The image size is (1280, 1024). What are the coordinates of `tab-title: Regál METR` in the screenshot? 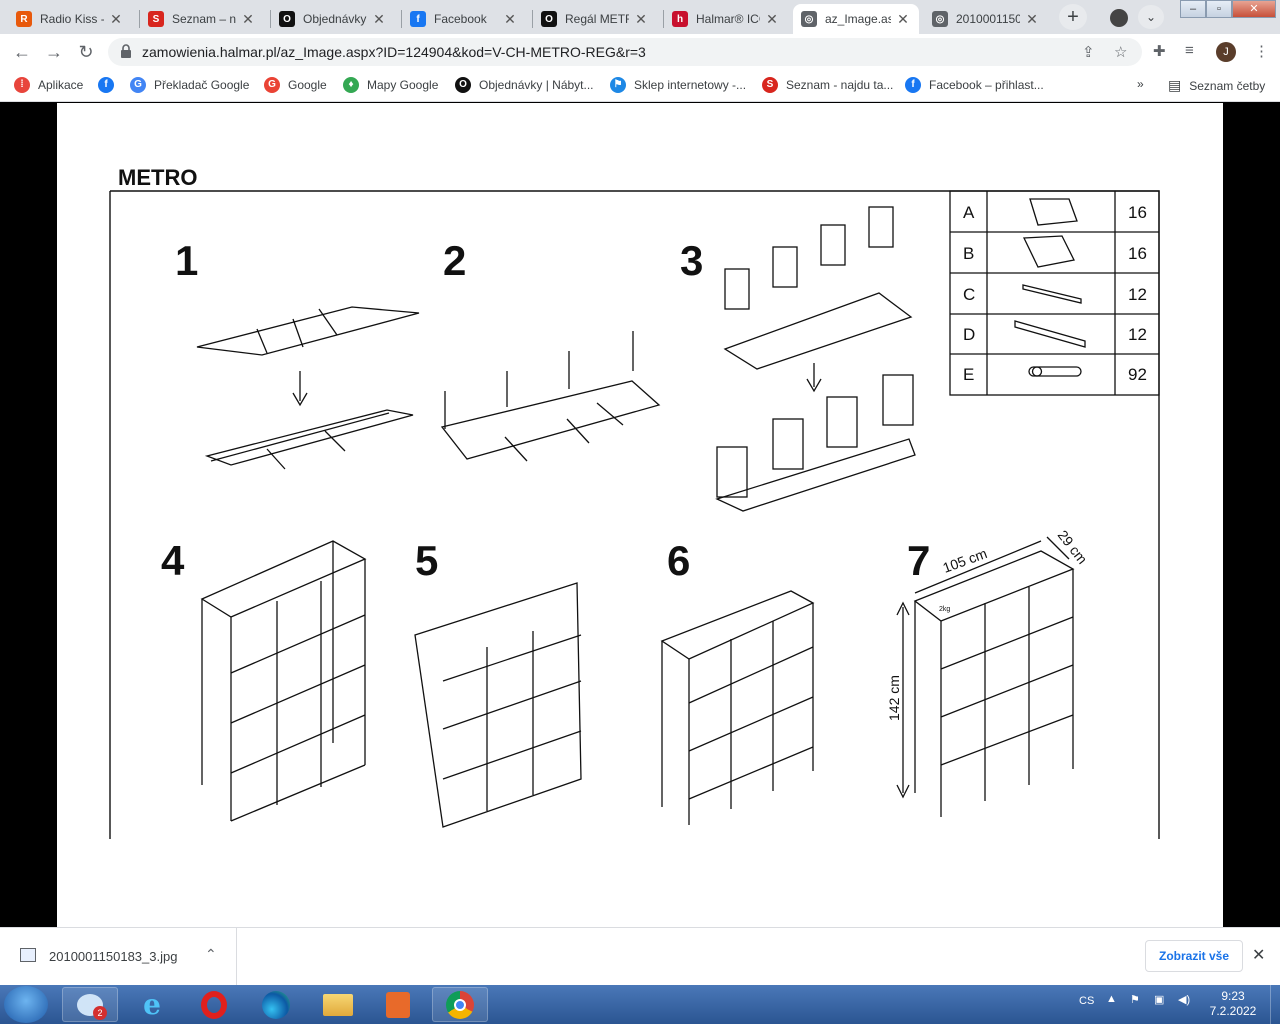 It's located at (597, 19).